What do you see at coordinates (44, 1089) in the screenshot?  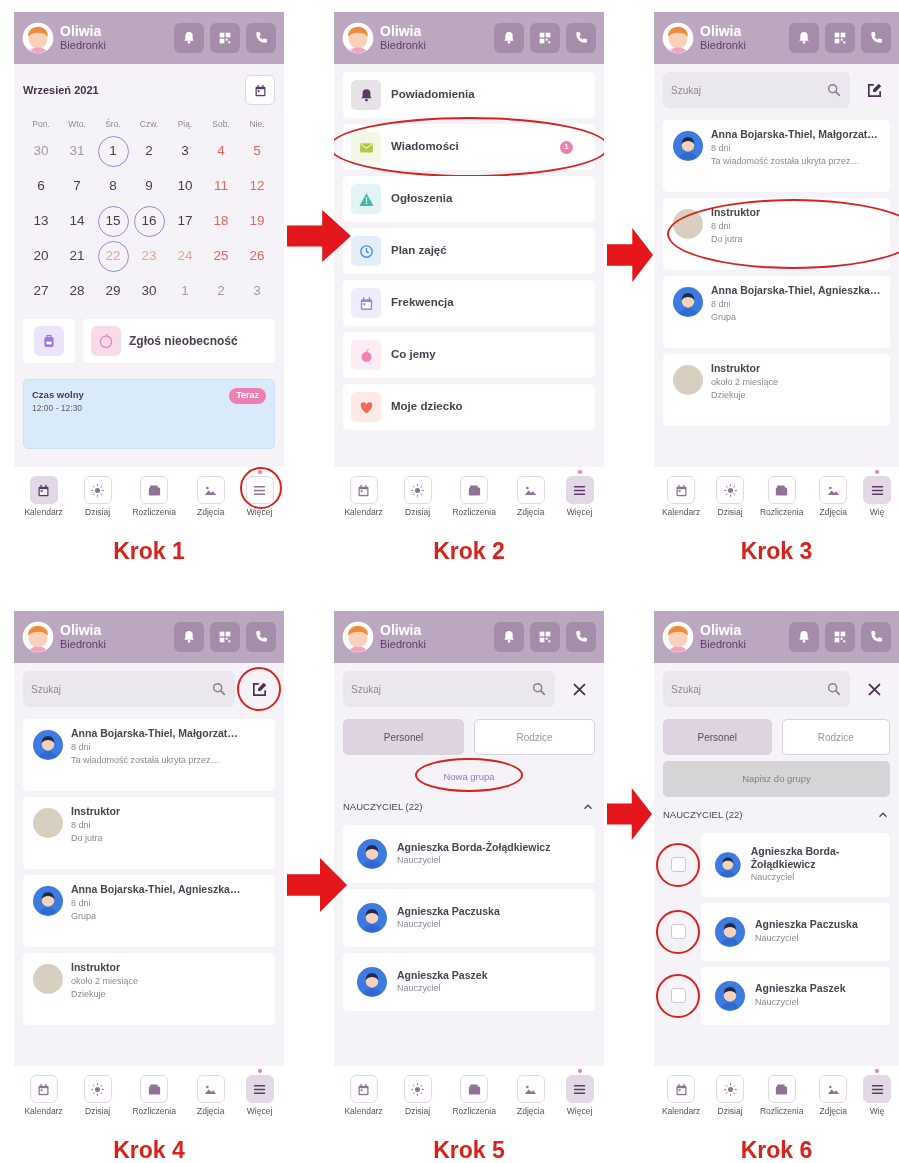 I see `calendar-icon` at bounding box center [44, 1089].